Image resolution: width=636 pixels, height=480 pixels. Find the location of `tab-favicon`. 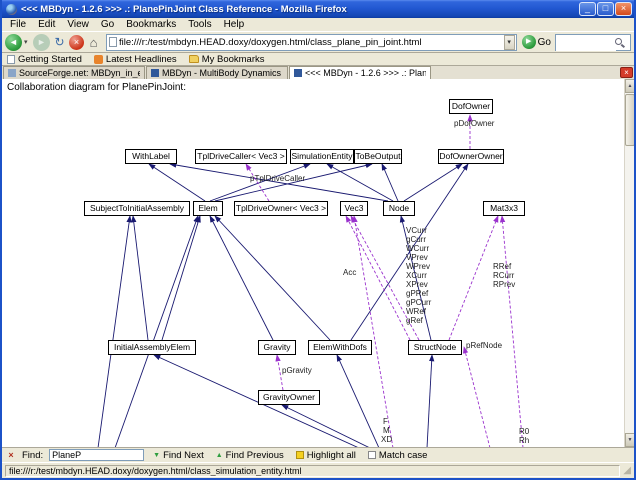

tab-favicon is located at coordinates (12, 73).